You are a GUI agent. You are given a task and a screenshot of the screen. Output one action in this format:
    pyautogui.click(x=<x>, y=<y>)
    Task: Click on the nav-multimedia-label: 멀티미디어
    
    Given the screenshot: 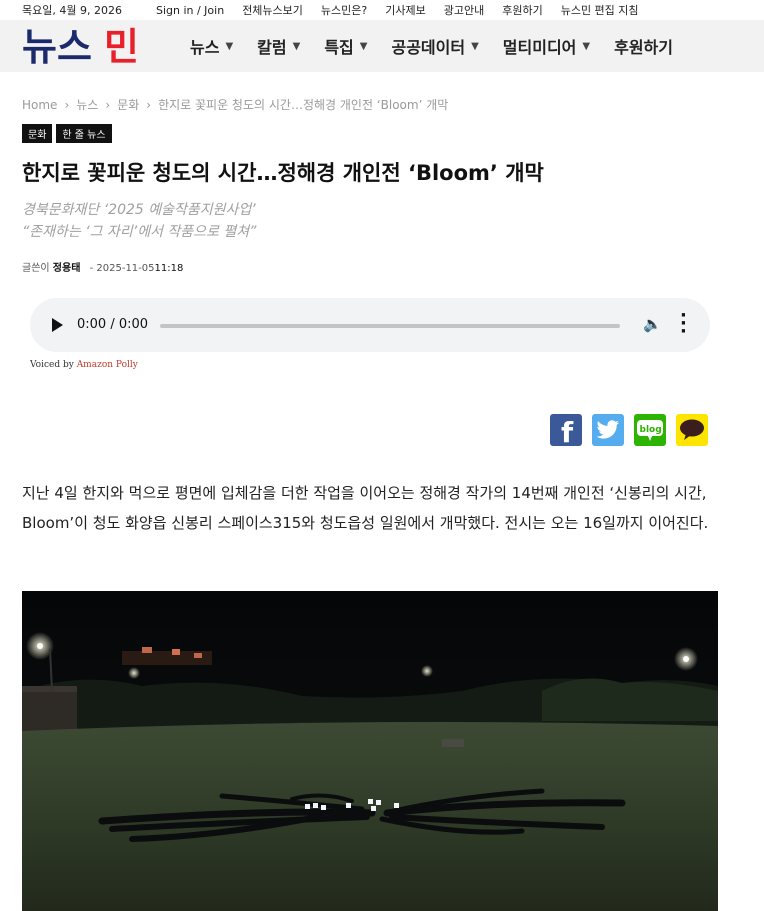 What is the action you would take?
    pyautogui.click(x=539, y=47)
    